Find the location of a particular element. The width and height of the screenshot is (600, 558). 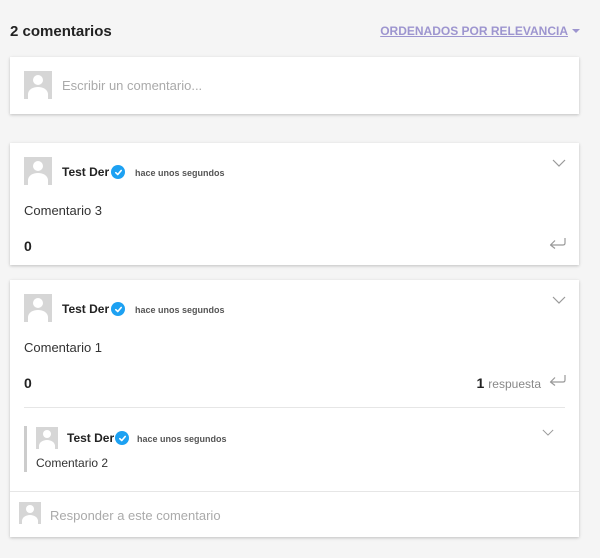

comment-input is located at coordinates (312, 85).